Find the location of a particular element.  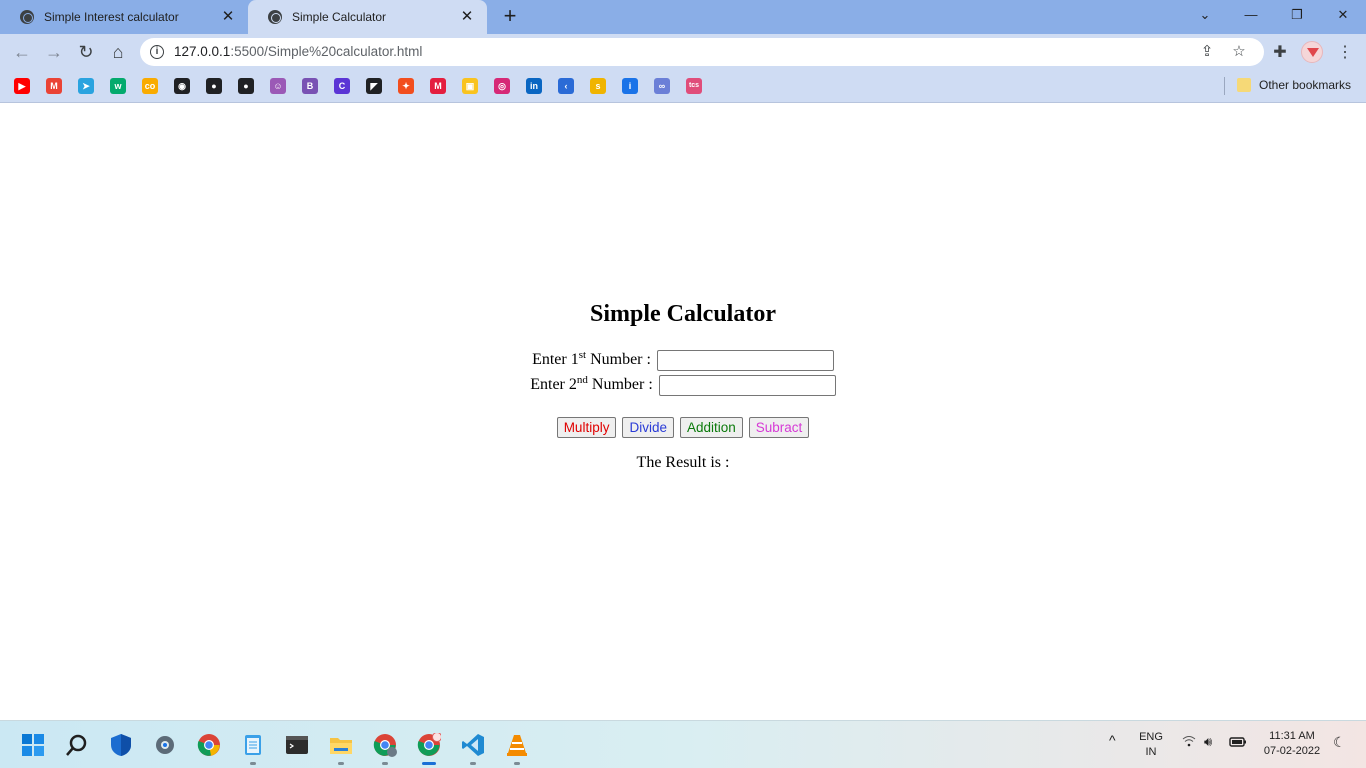

colab-icon: co is located at coordinates (150, 86).